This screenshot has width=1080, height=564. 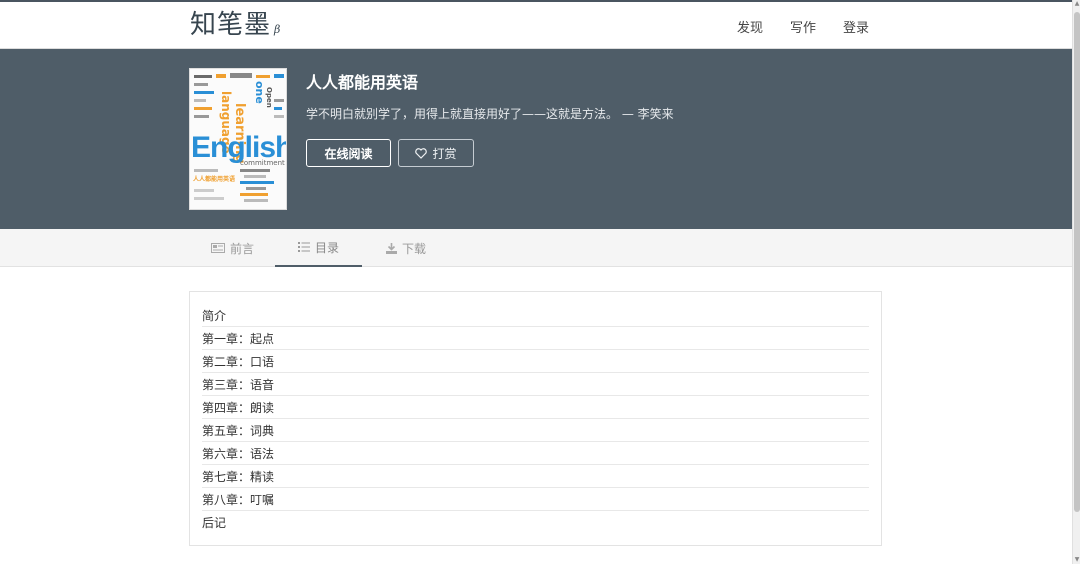 What do you see at coordinates (535, 499) in the screenshot?
I see `toc-item: 第八章：叮嘱` at bounding box center [535, 499].